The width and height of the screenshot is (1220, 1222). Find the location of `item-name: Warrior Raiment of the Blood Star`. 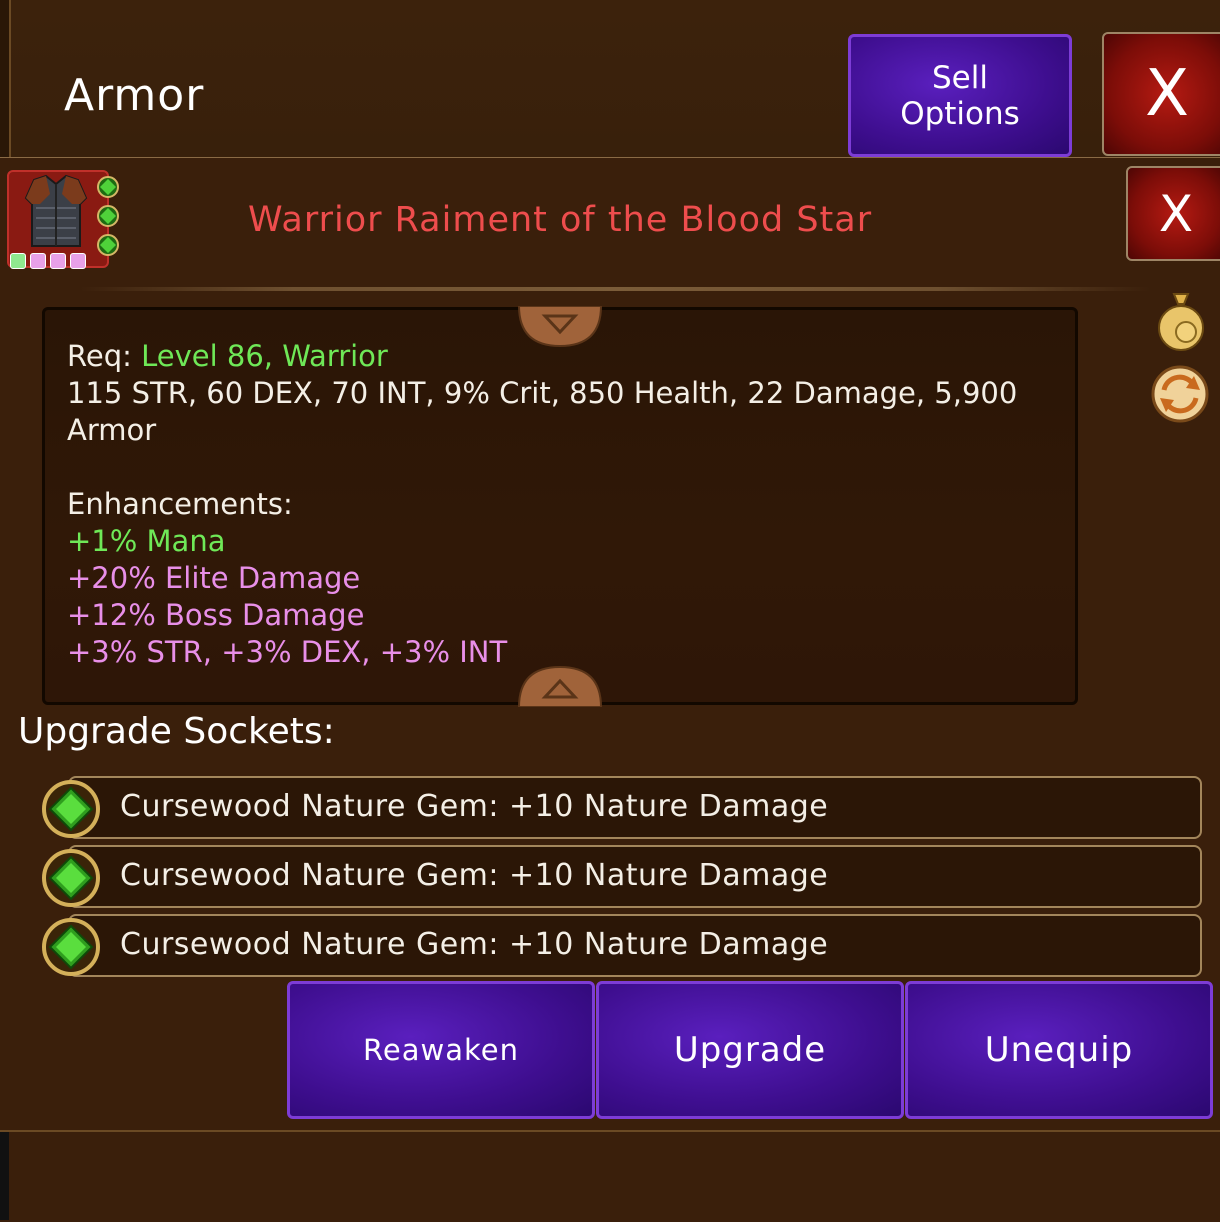

item-name: Warrior Raiment of the Blood Star is located at coordinates (560, 220).